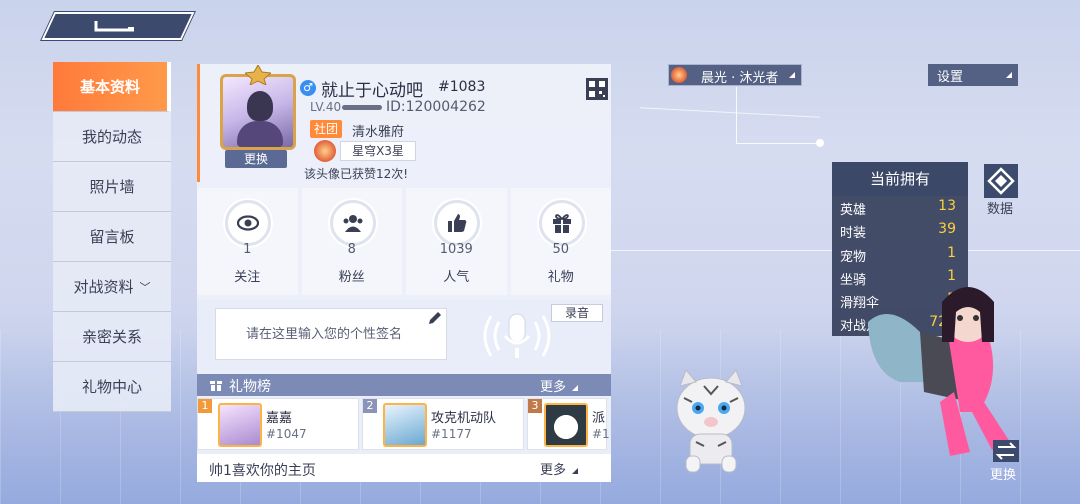  I want to click on level-text: LV.40, so click(326, 107).